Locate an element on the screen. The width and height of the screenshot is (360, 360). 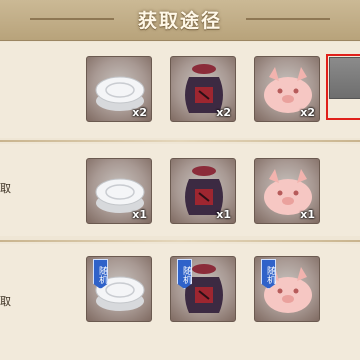
item-slot-mooncake: 随机 is located at coordinates (119, 289).